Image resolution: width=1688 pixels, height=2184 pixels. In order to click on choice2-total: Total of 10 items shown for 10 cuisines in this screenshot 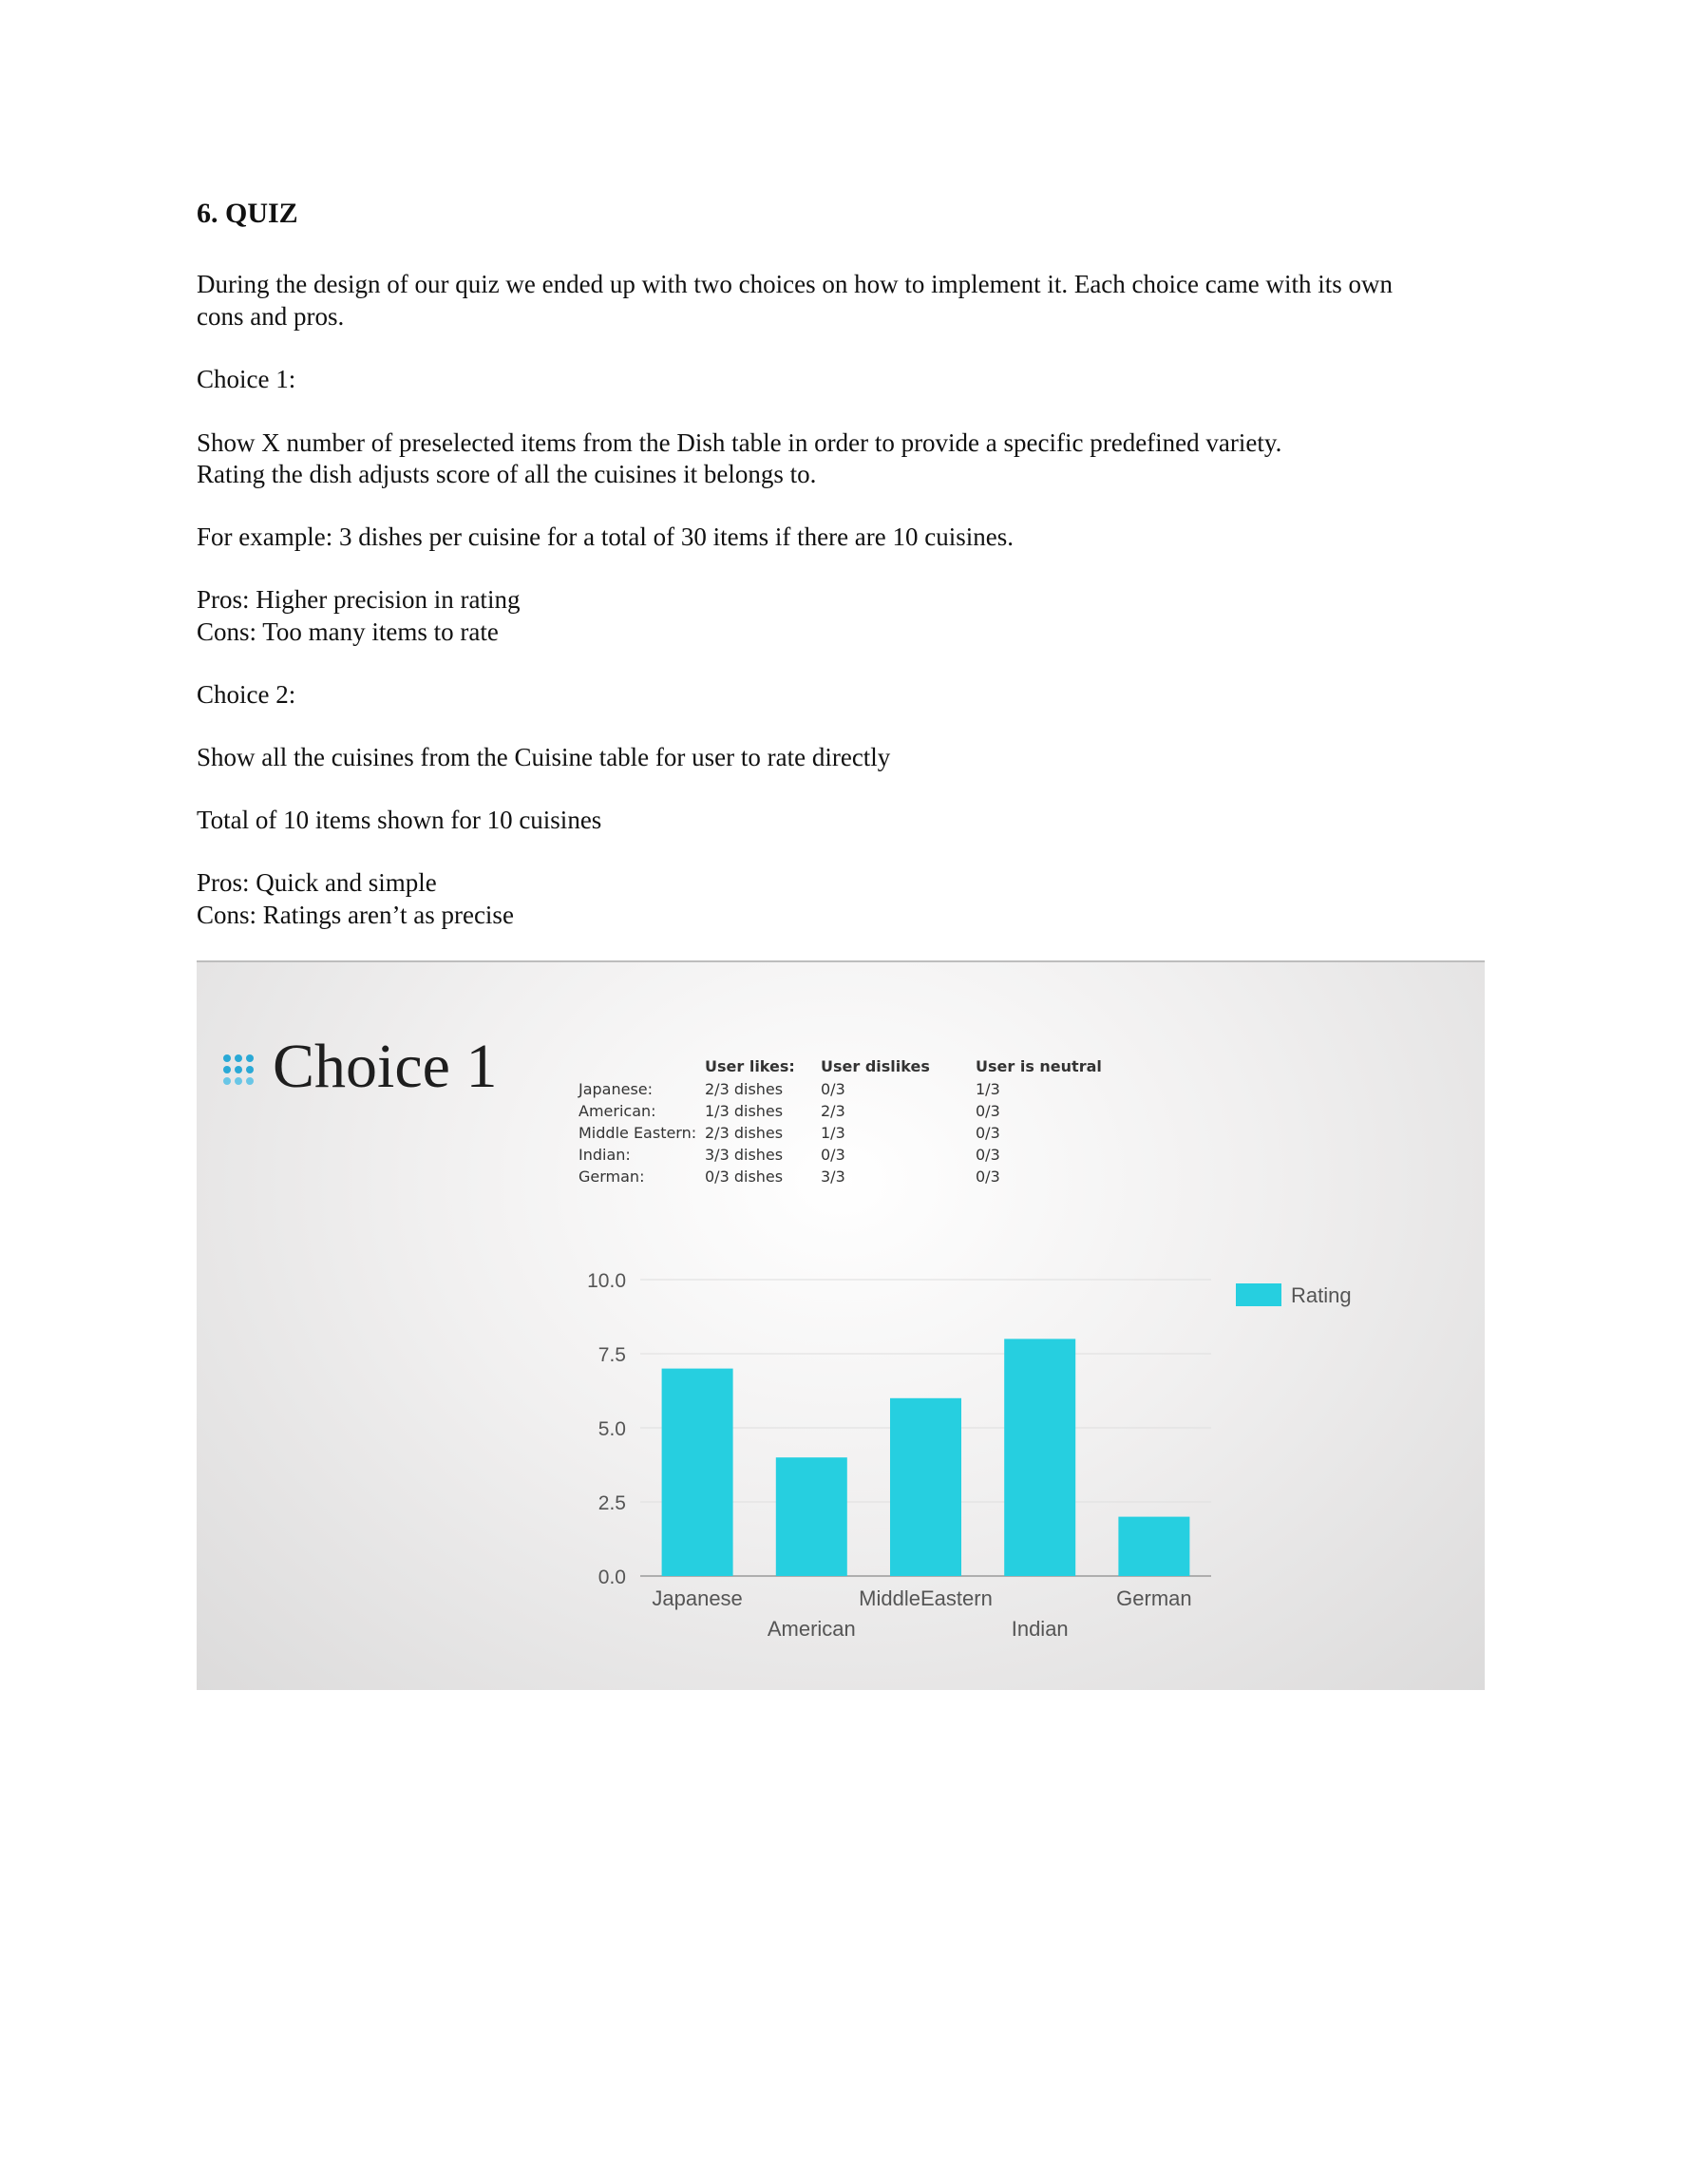, I will do `click(399, 820)`.